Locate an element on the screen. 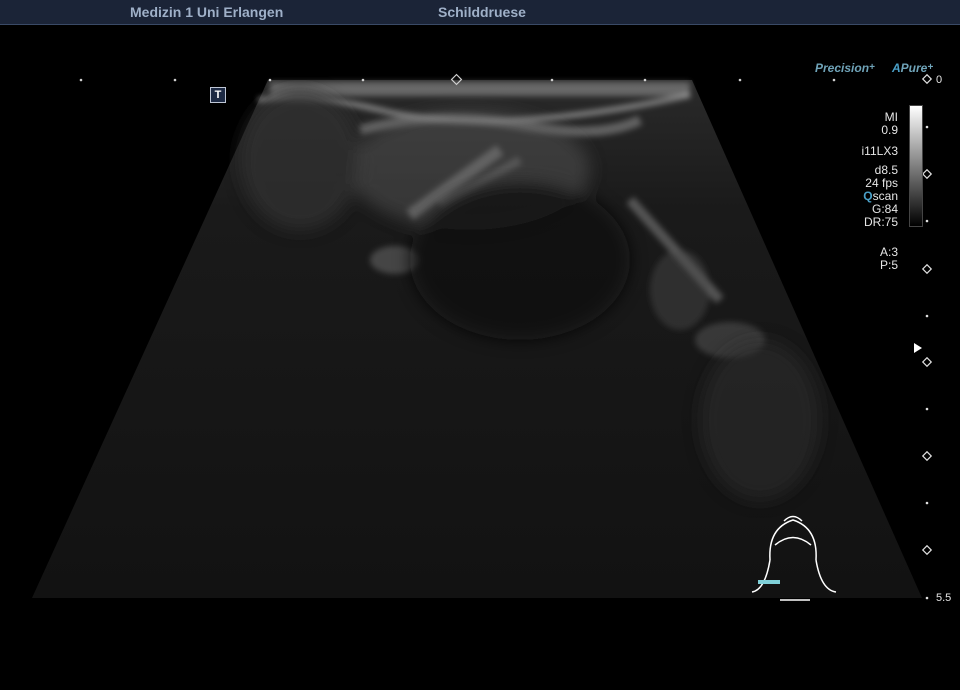 The image size is (960, 690). qscan-text: scan is located at coordinates (885, 196).